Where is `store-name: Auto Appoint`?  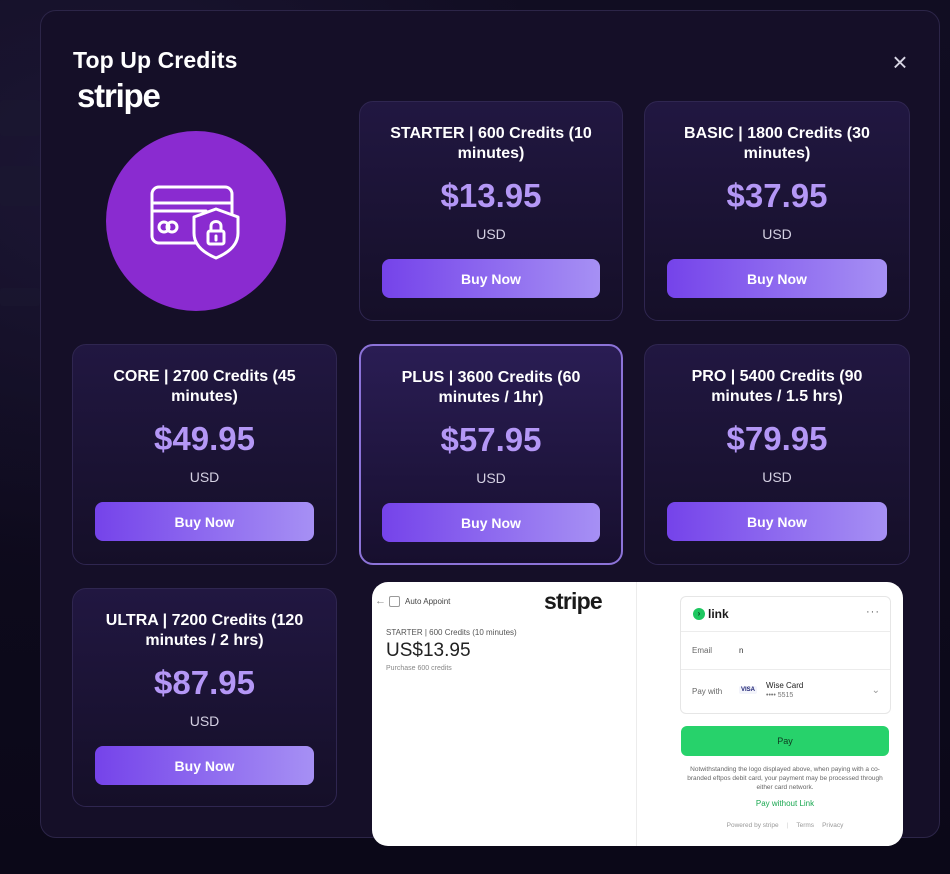 store-name: Auto Appoint is located at coordinates (427, 601).